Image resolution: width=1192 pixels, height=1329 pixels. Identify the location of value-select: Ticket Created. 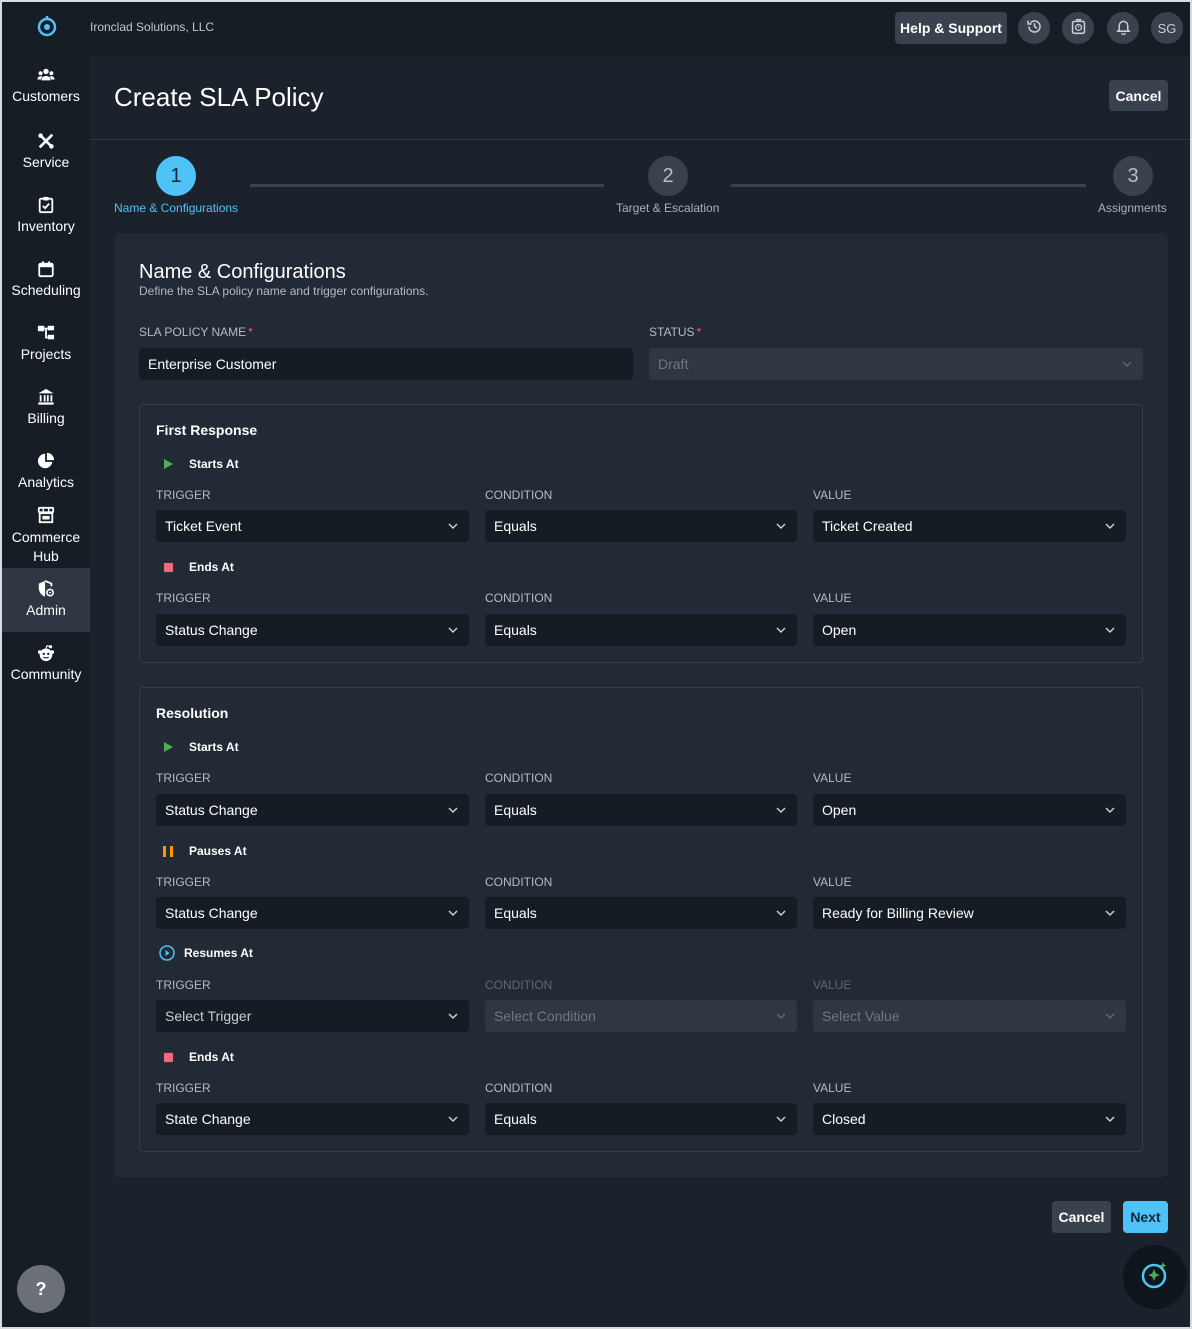
(969, 526).